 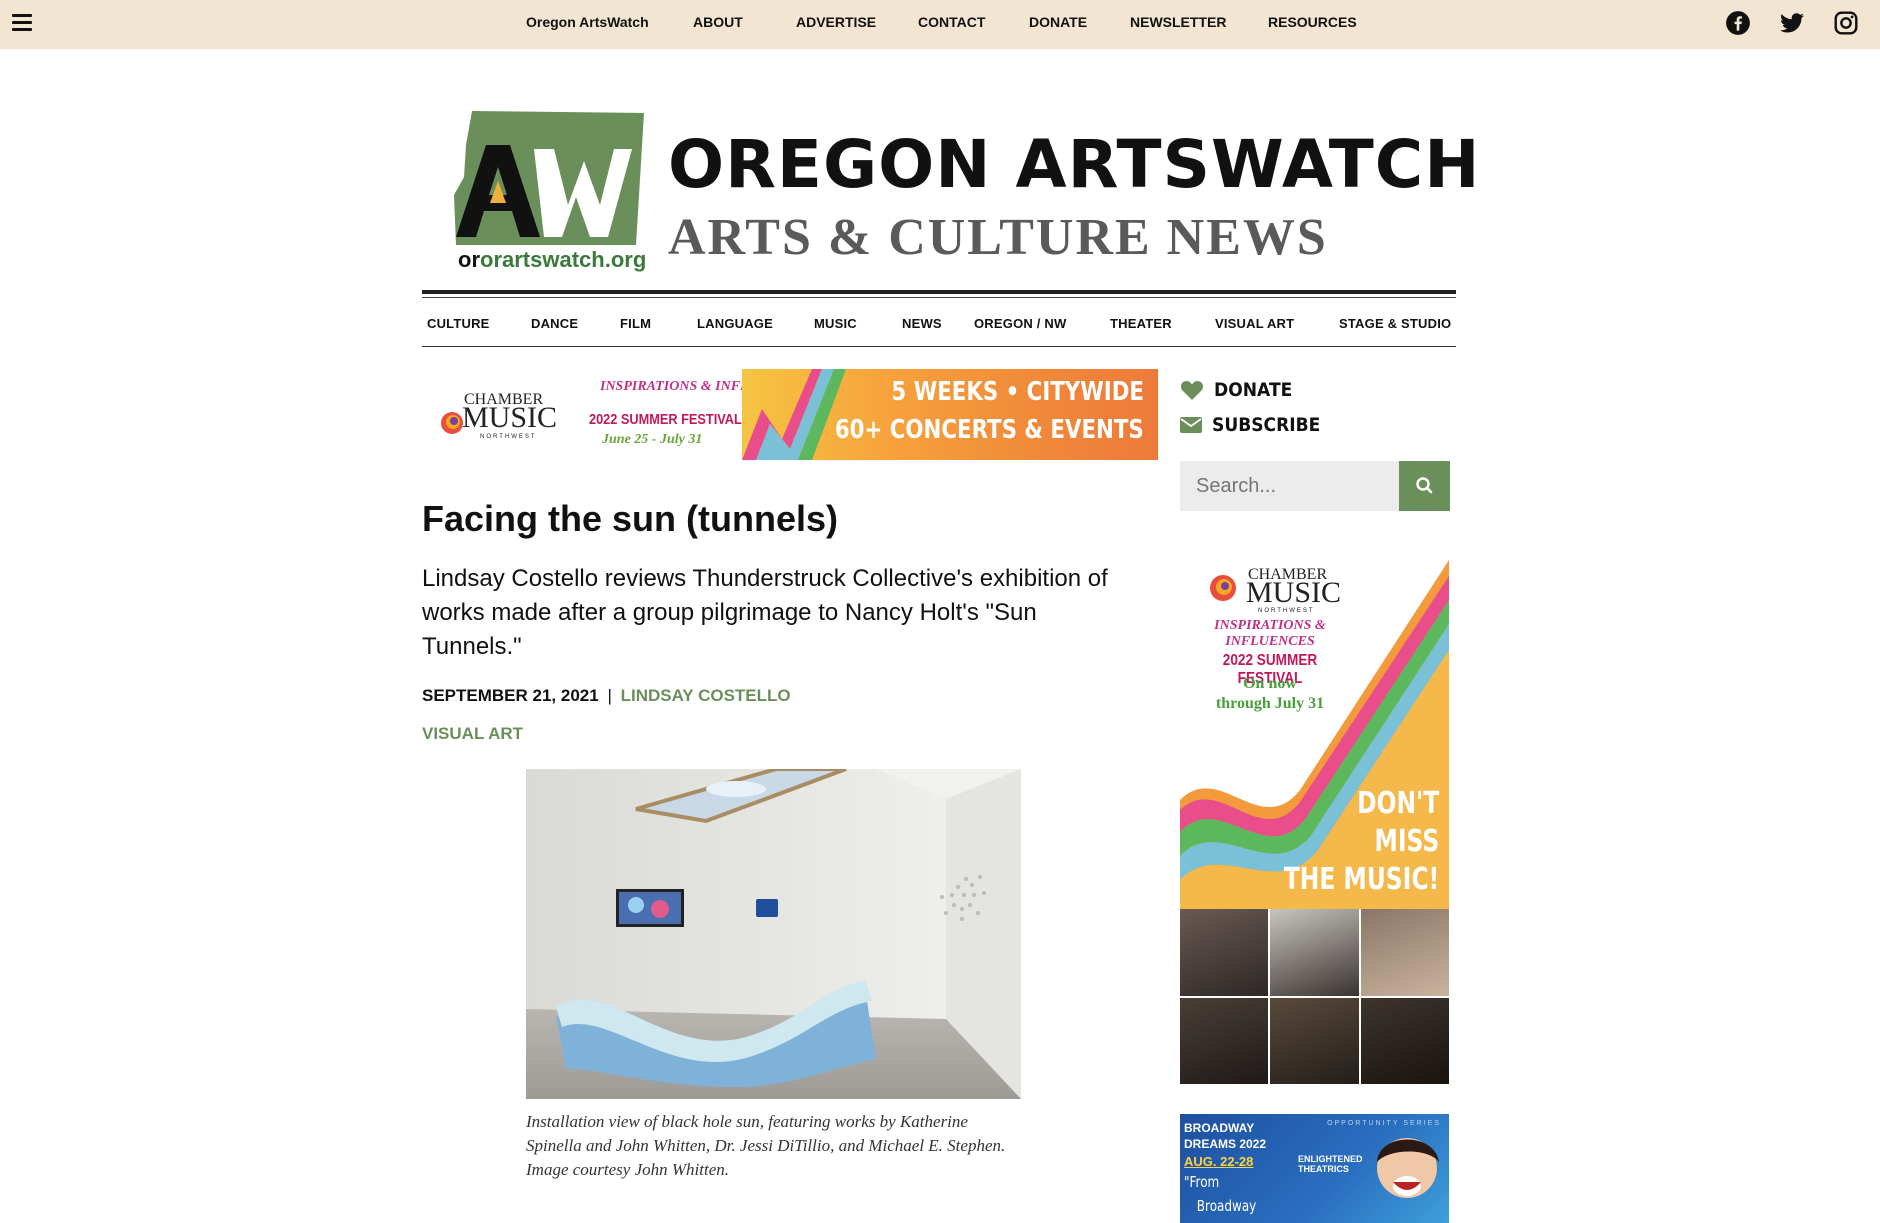 I want to click on article-title: Facing the sun (tunnels), so click(x=630, y=518).